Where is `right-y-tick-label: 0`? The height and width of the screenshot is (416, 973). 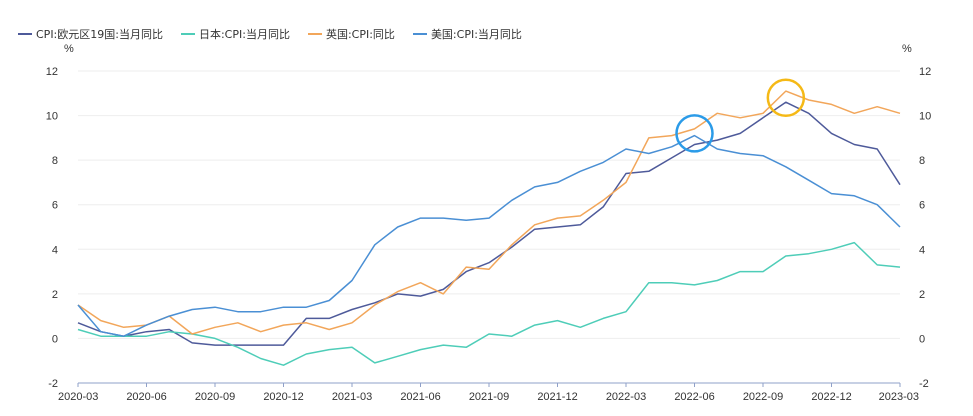
right-y-tick-label: 0 is located at coordinates (922, 339).